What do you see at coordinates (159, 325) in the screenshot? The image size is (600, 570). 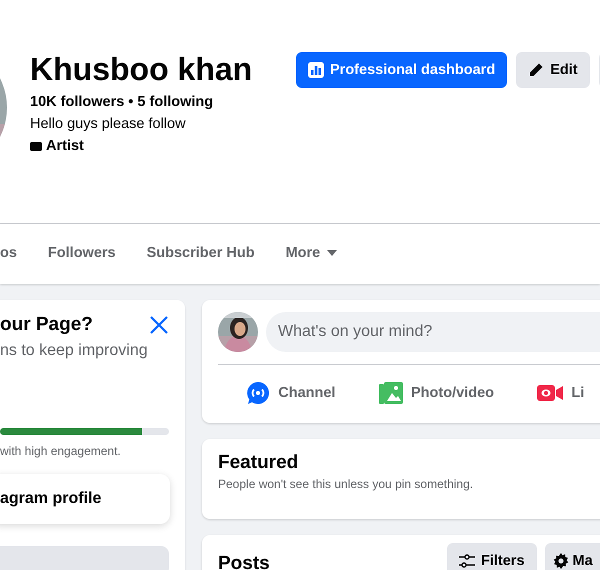 I see `close-icon` at bounding box center [159, 325].